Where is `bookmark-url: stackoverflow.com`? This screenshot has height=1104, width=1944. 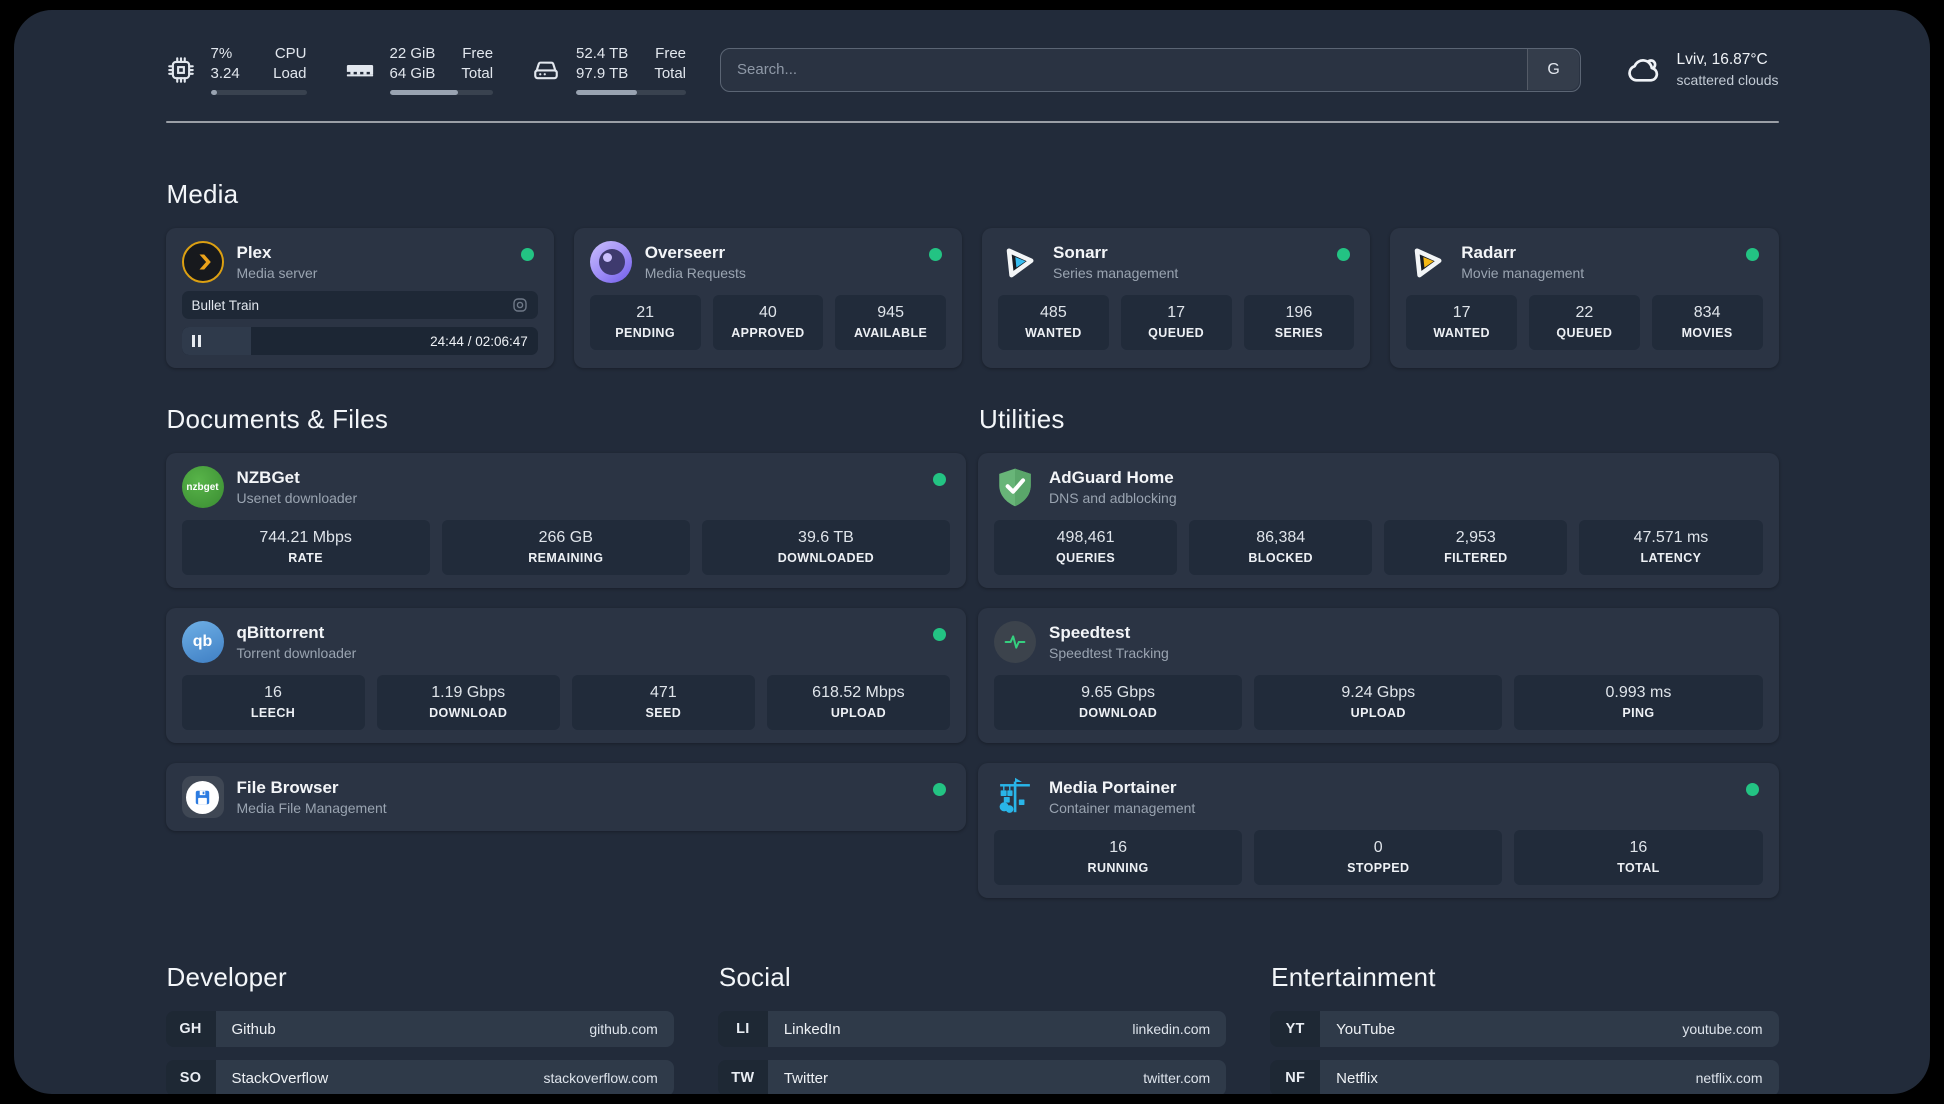 bookmark-url: stackoverflow.com is located at coordinates (600, 1078).